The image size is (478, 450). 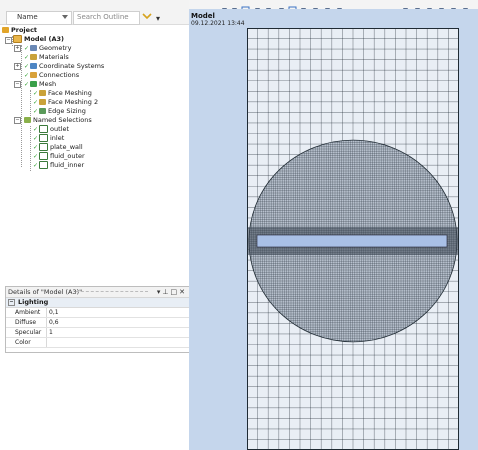 What do you see at coordinates (33, 84) in the screenshot?
I see `mesh-icon` at bounding box center [33, 84].